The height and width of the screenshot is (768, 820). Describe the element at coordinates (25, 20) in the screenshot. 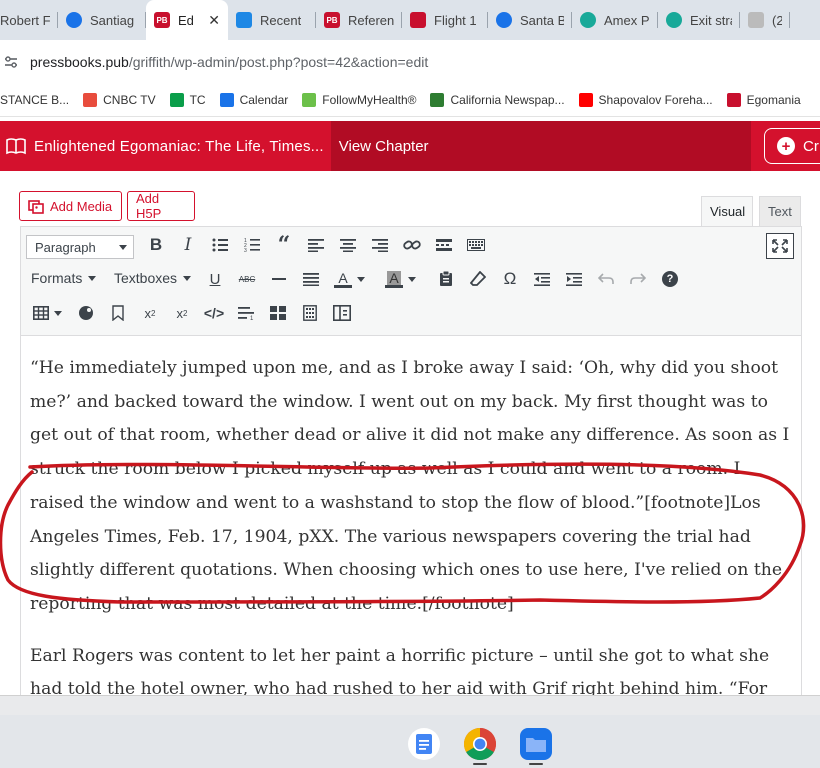

I see `browser-tab-title: Robert F` at that location.